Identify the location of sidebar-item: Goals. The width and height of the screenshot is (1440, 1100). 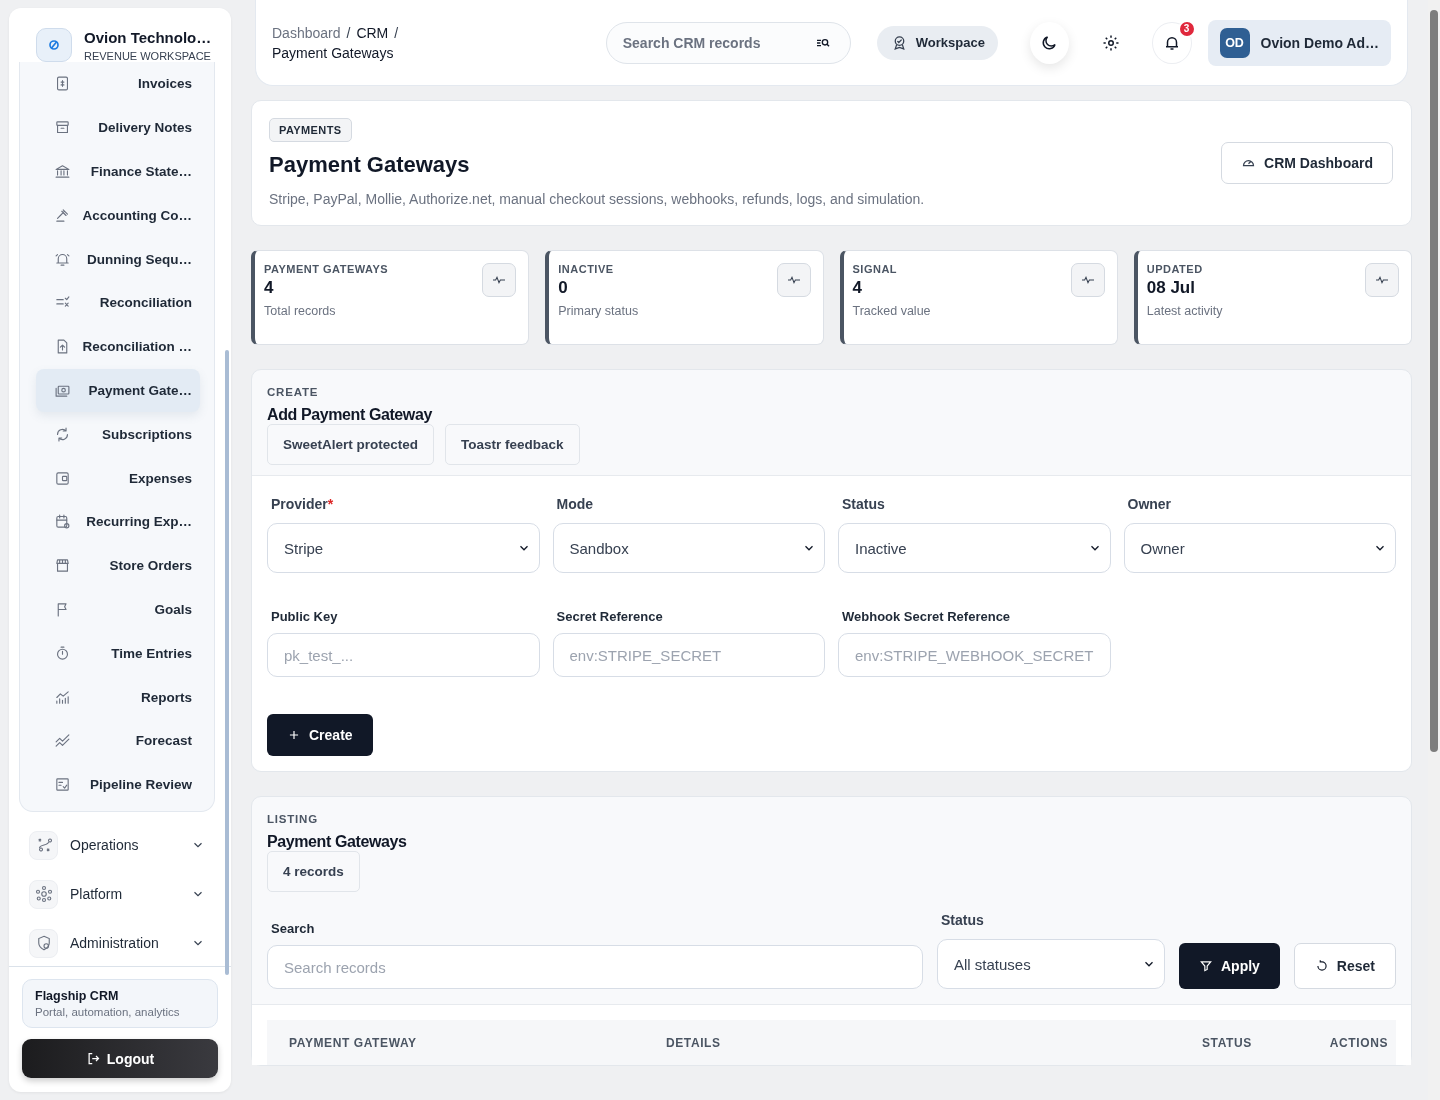
(118, 609).